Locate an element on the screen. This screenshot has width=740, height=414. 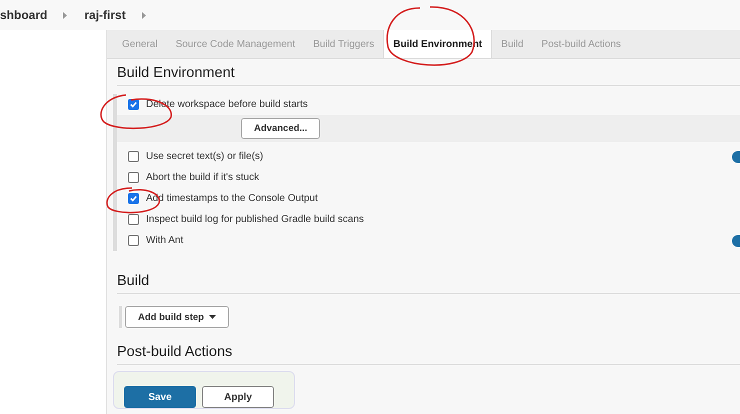
section-heading: Post-build Actions is located at coordinates (428, 354).